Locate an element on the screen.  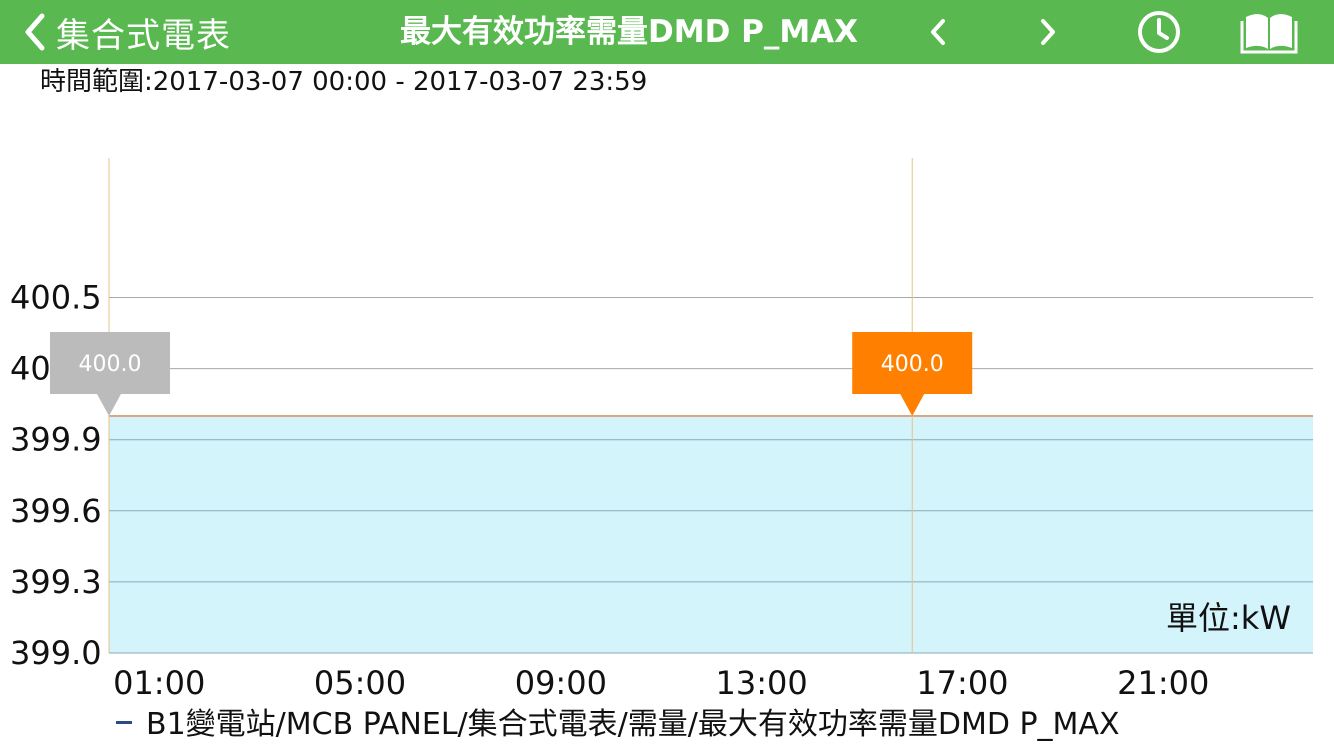
manual-button is located at coordinates (1269, 32).